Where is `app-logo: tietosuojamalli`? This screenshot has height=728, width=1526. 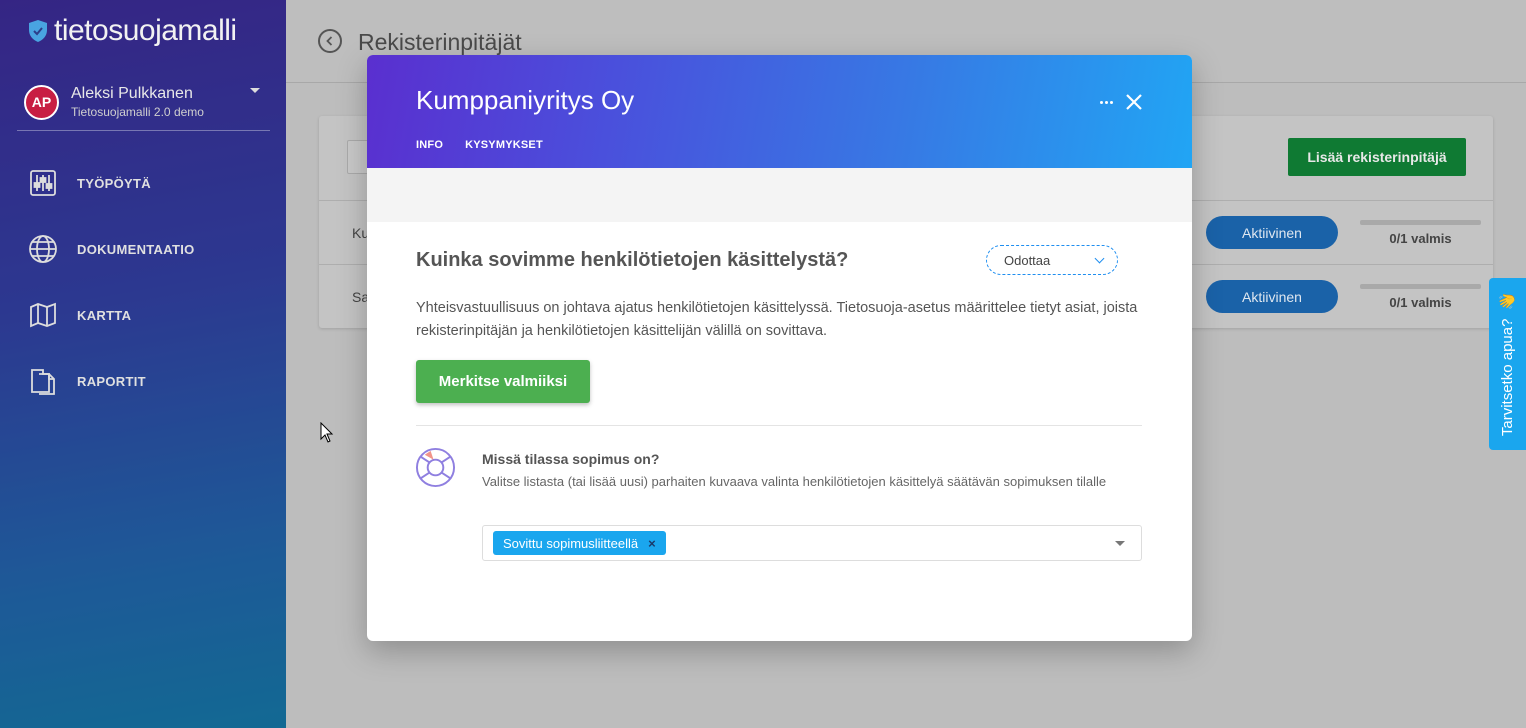
app-logo: tietosuojamalli is located at coordinates (132, 31).